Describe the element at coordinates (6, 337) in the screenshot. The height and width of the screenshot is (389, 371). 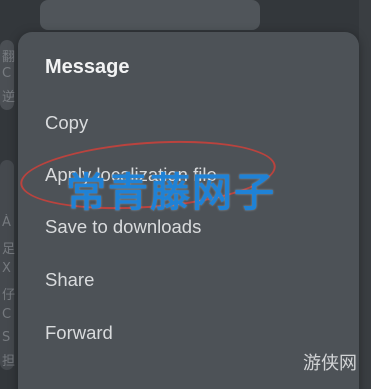
I see `background-glyph: S` at that location.